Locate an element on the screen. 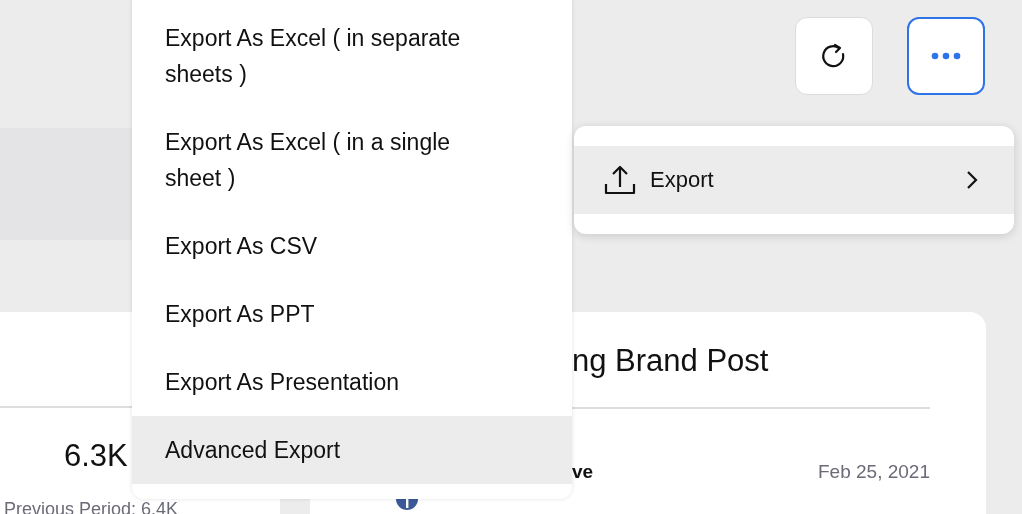  menu-item: Export As Excel ( in a single sheet ) is located at coordinates (352, 160).